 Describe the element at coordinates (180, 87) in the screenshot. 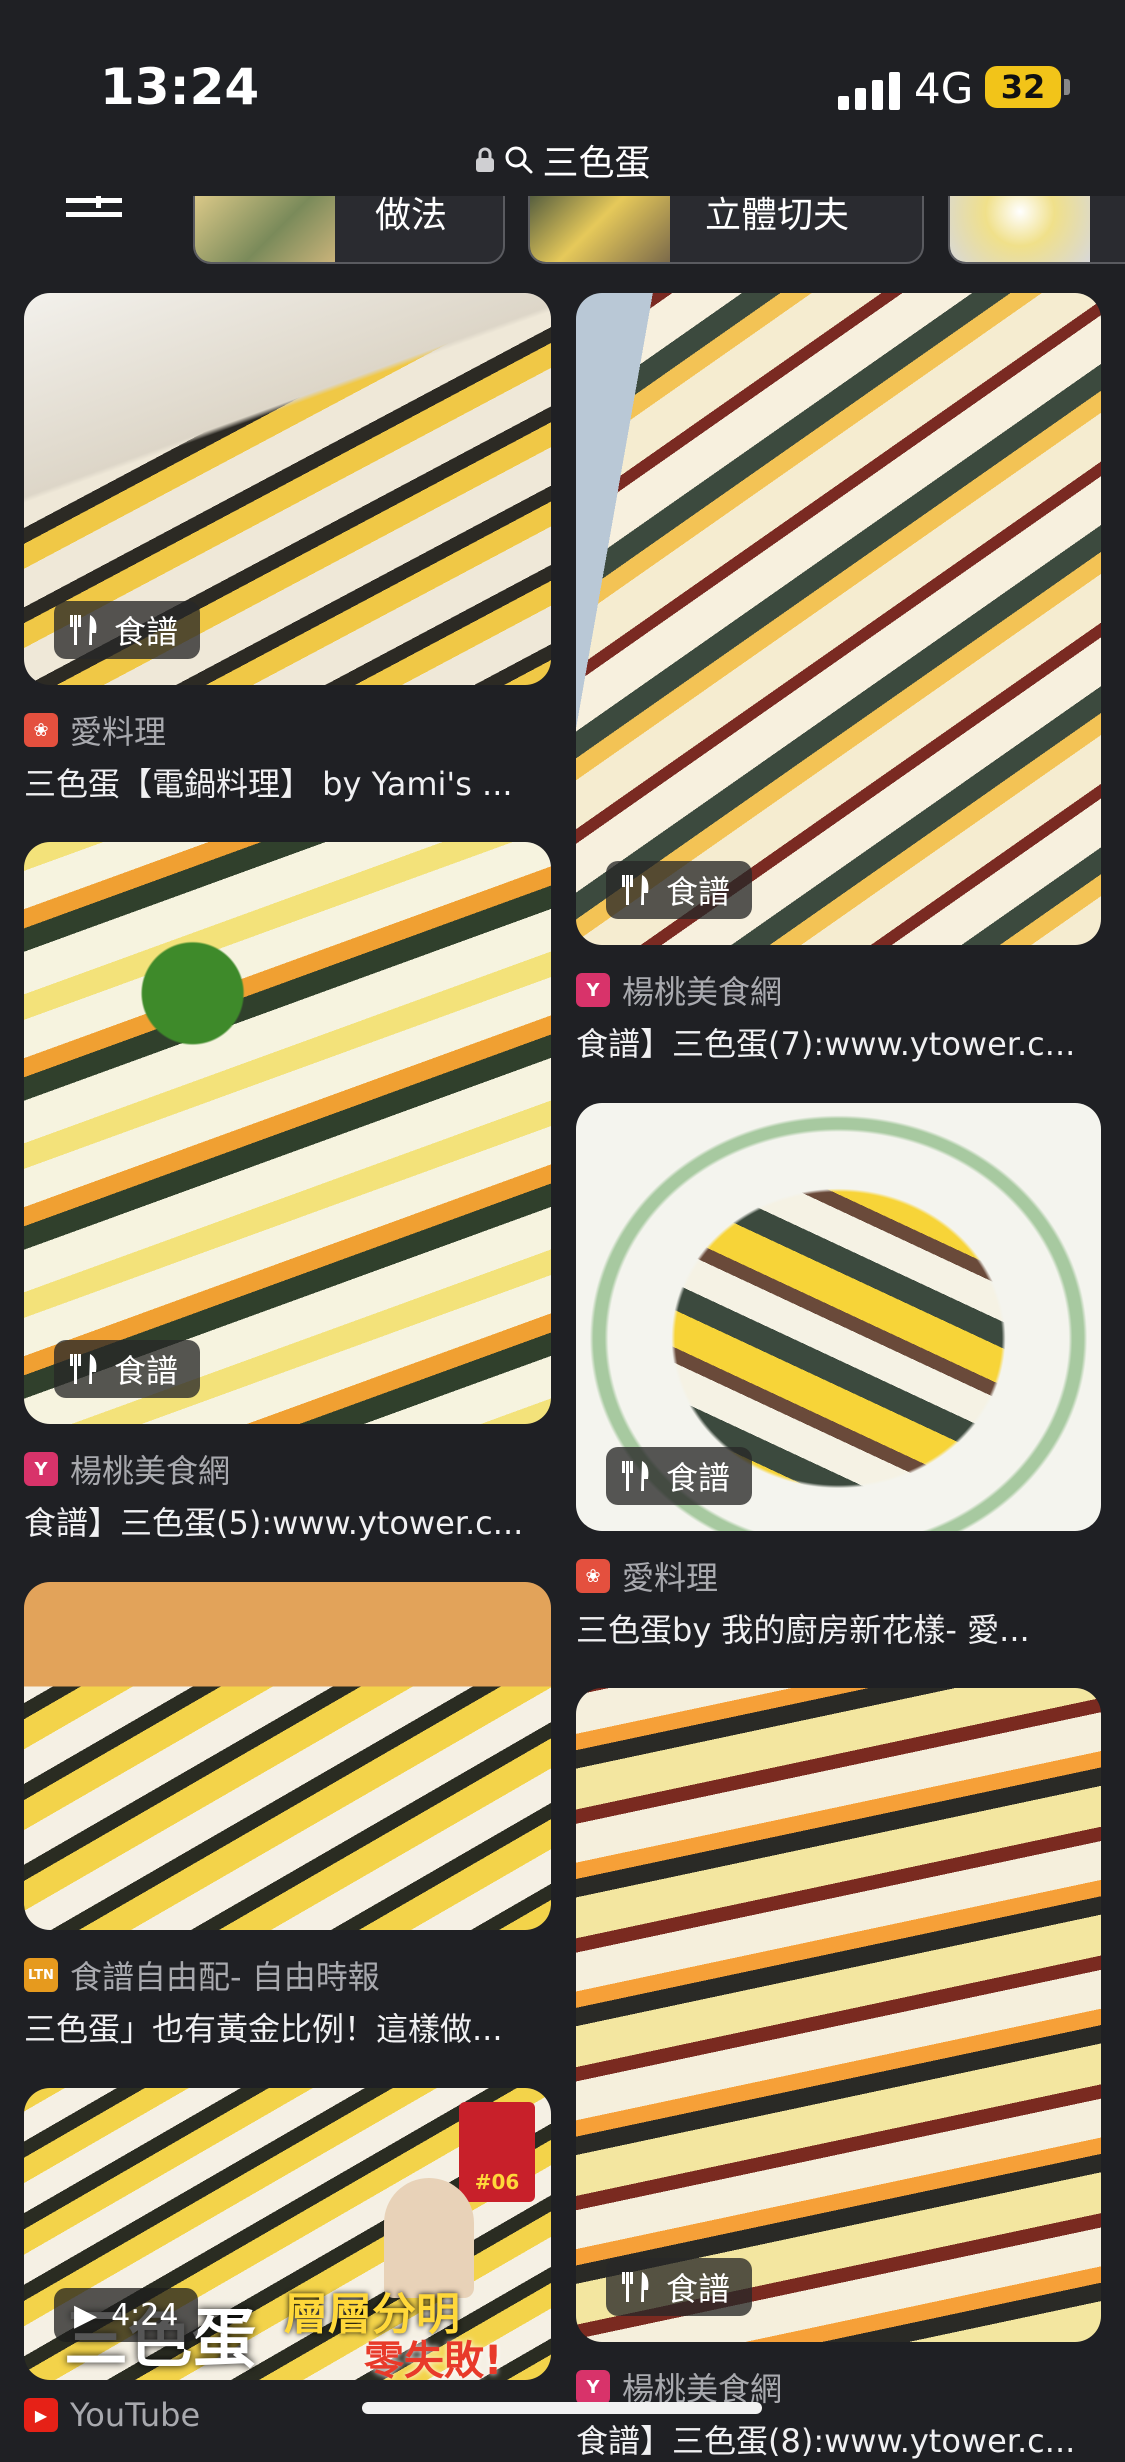

I see `clock: 13:24` at that location.